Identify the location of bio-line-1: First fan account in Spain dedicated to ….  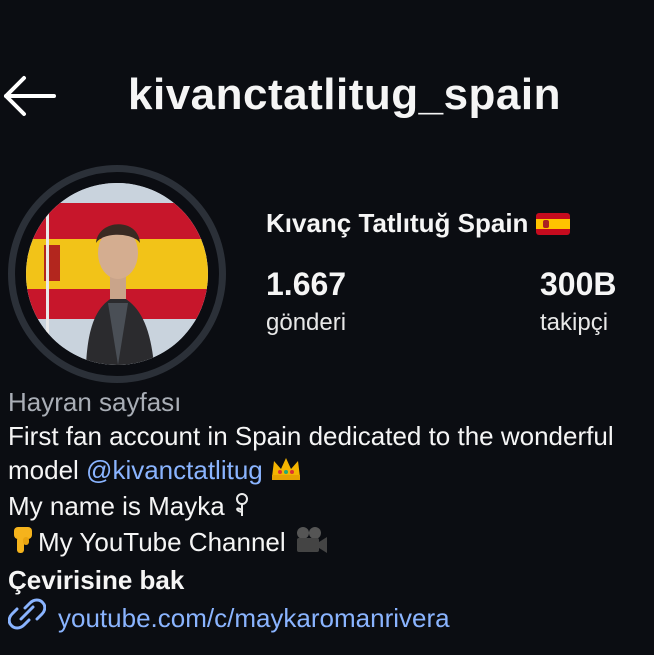
(311, 436).